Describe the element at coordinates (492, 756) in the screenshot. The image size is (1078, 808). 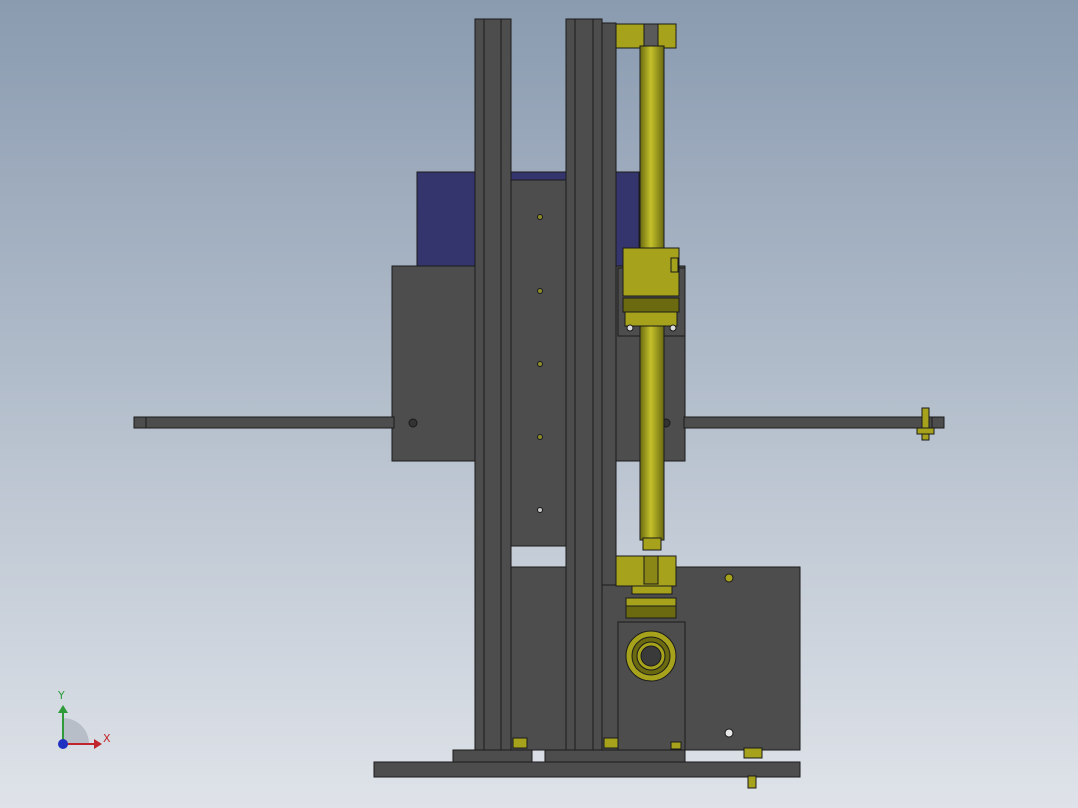
I see `left-rail-foot` at that location.